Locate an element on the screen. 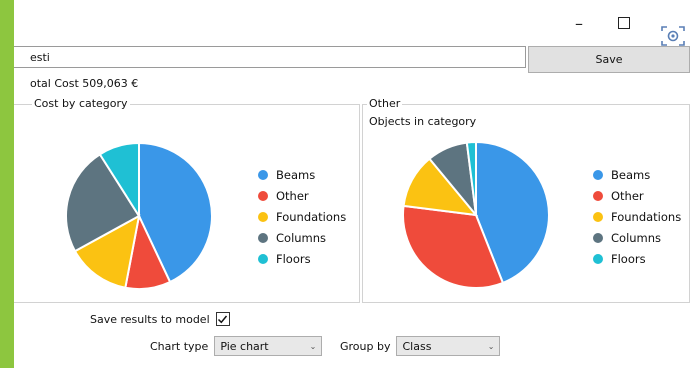 This screenshot has height=368, width=690. objects-pie-chart is located at coordinates (476, 215).